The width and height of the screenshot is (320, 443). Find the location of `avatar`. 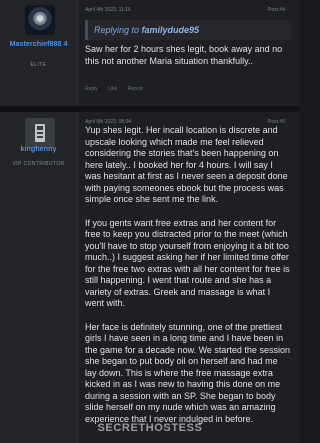

avatar is located at coordinates (40, 20).